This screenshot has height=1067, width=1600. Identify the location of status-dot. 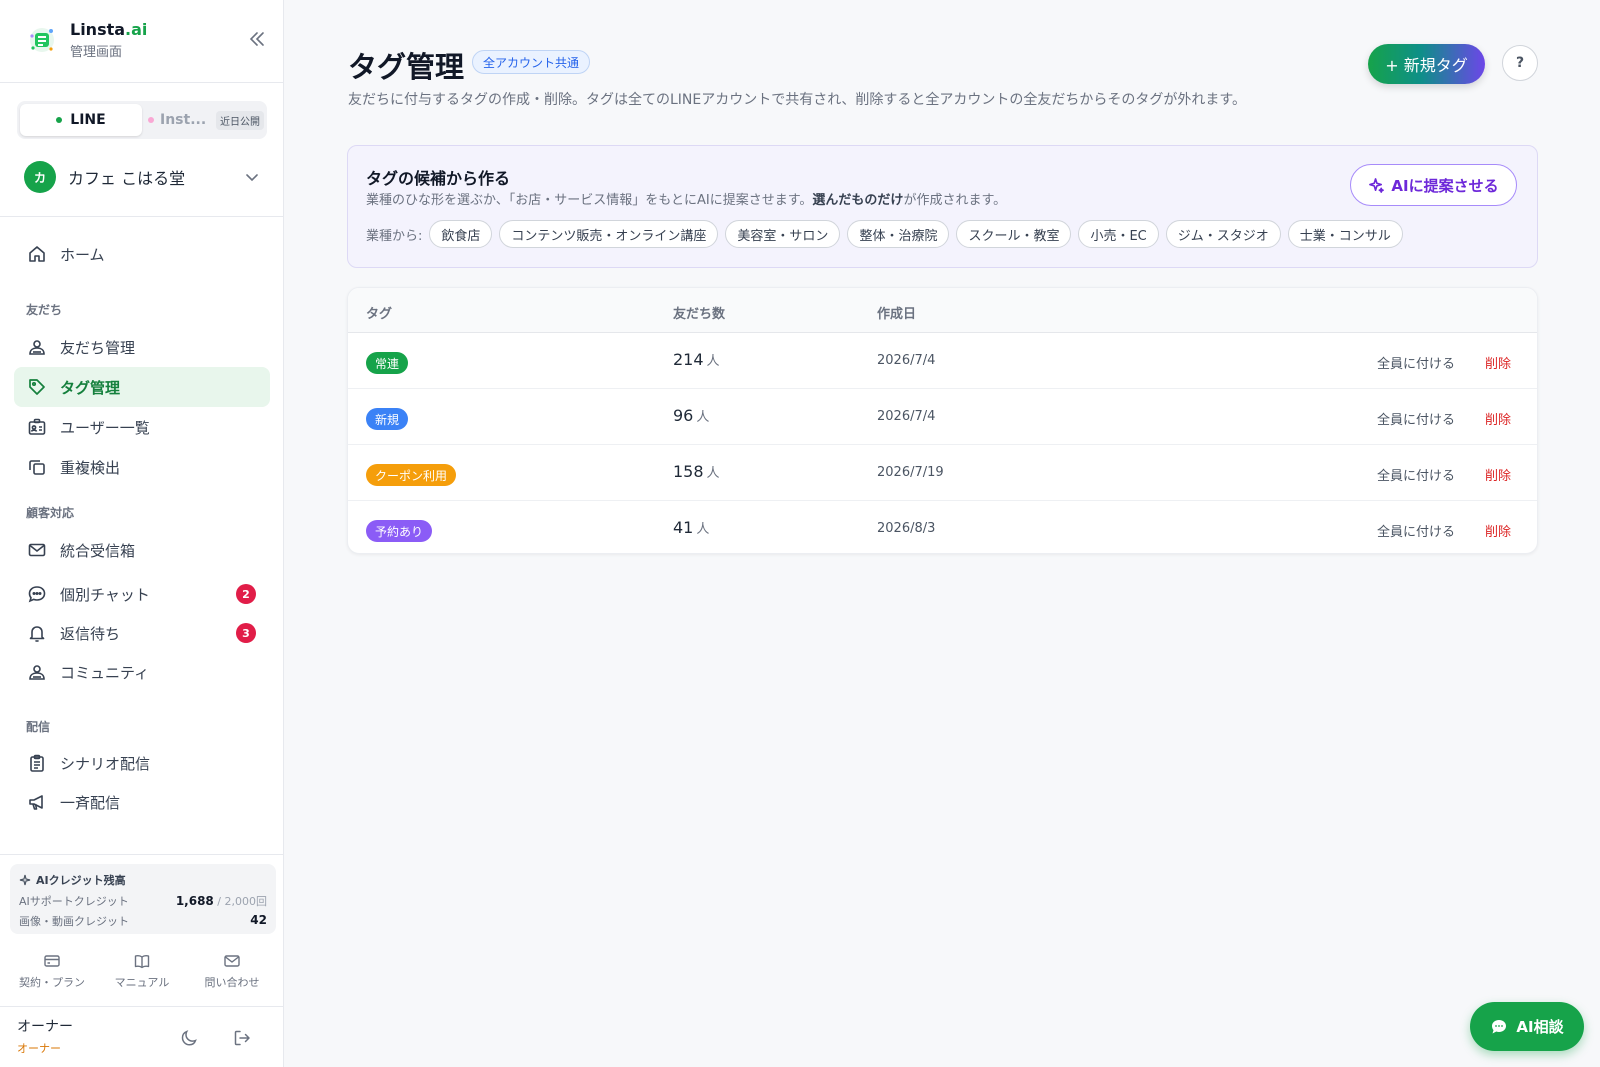
(59, 120).